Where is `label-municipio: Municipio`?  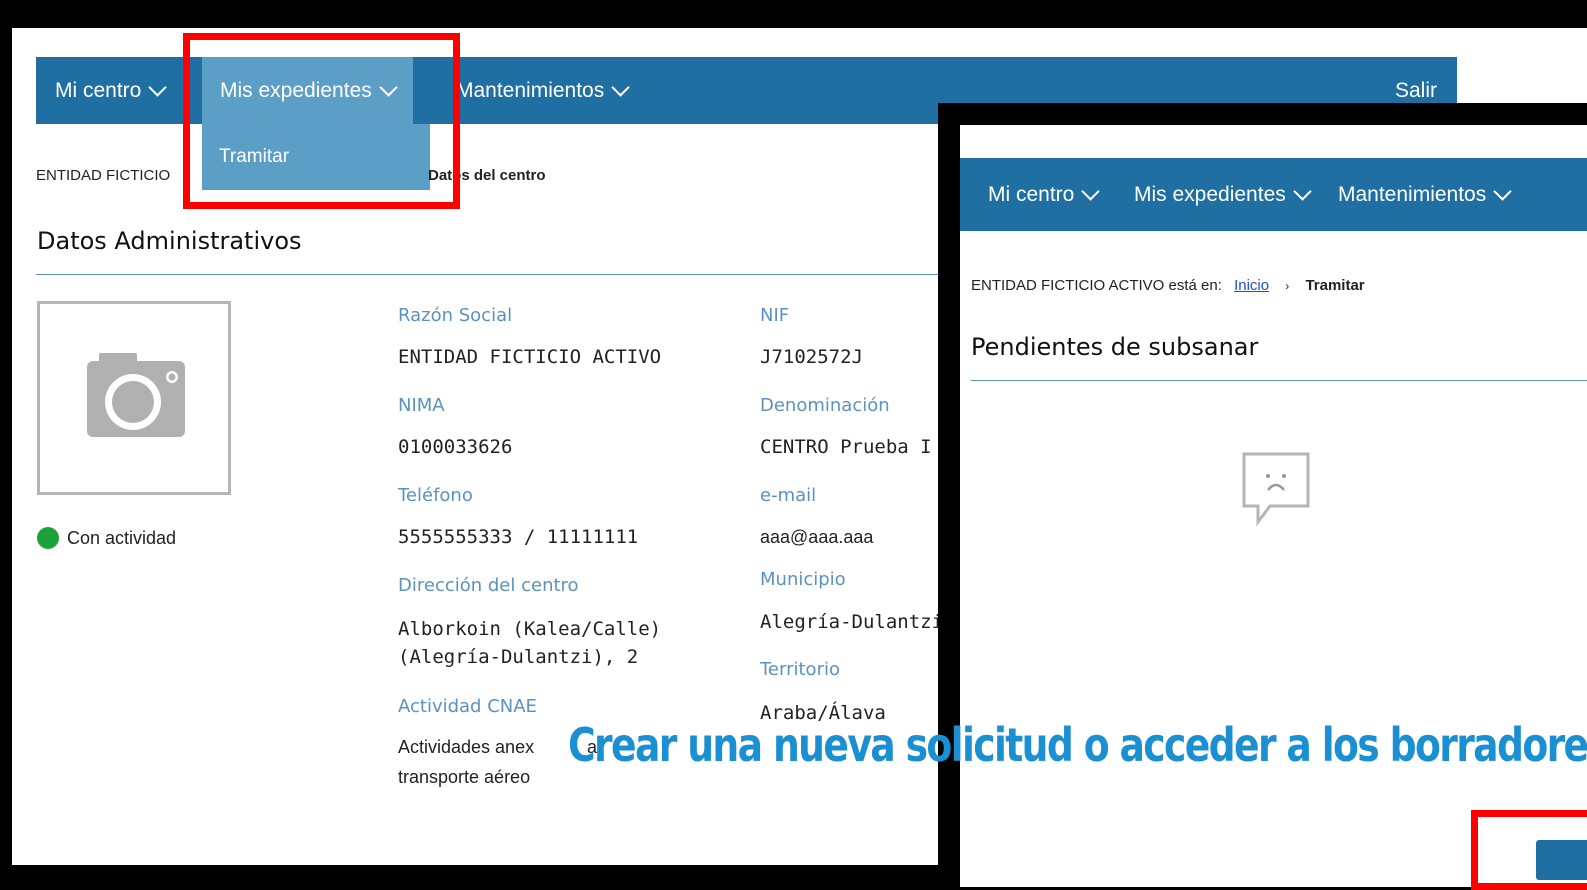
label-municipio: Municipio is located at coordinates (803, 579).